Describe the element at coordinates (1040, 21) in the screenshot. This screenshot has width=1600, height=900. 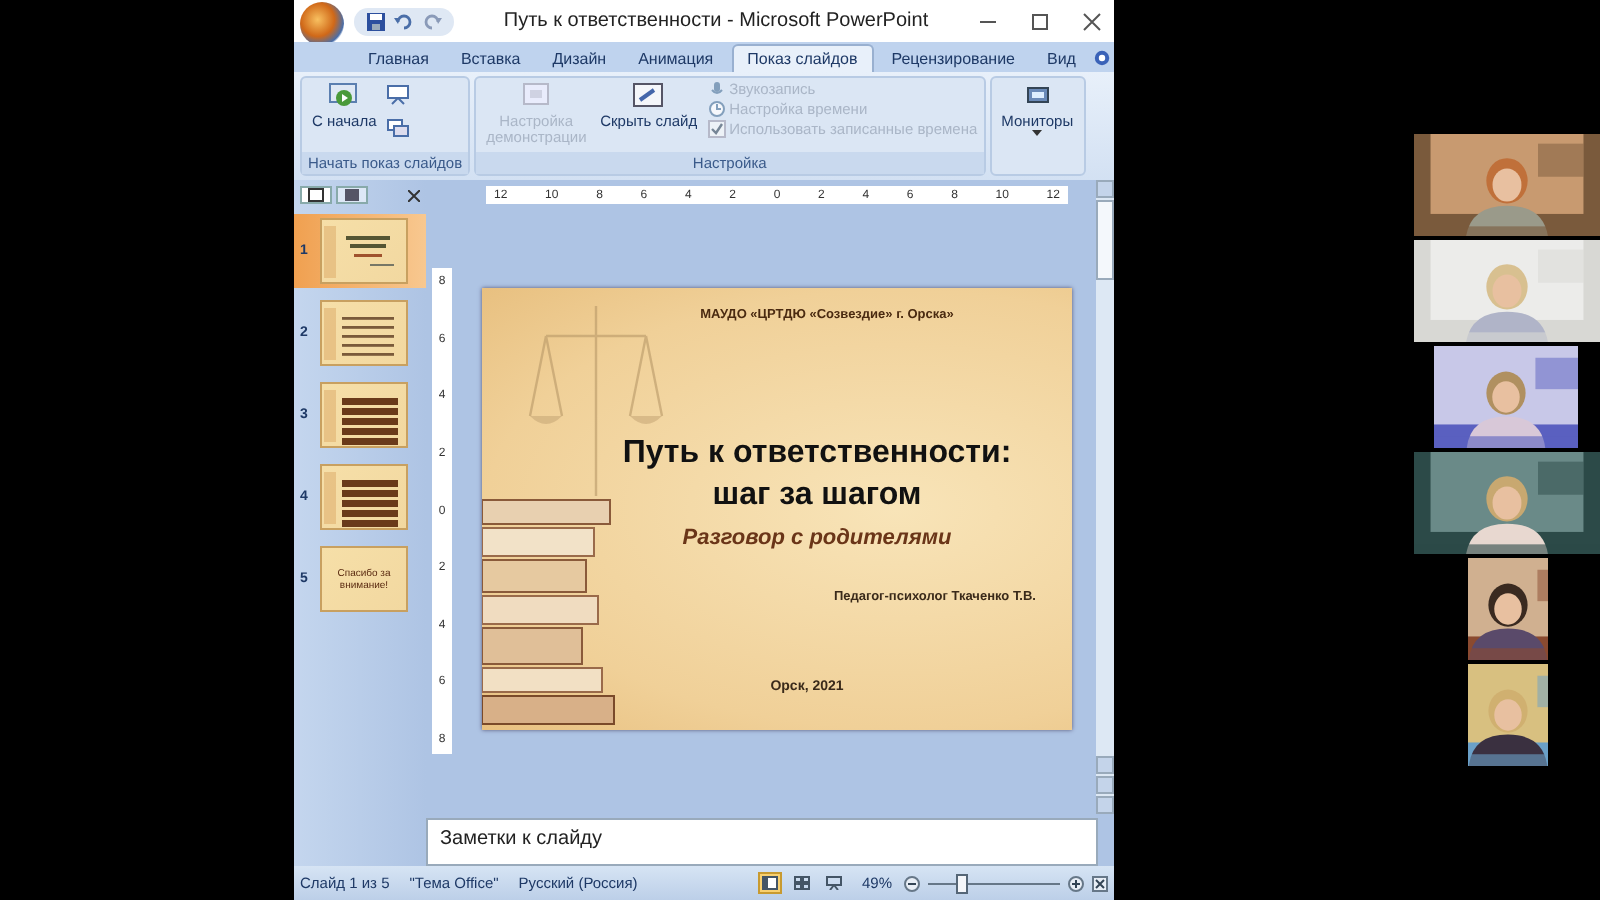
I see `maximize-icon` at that location.